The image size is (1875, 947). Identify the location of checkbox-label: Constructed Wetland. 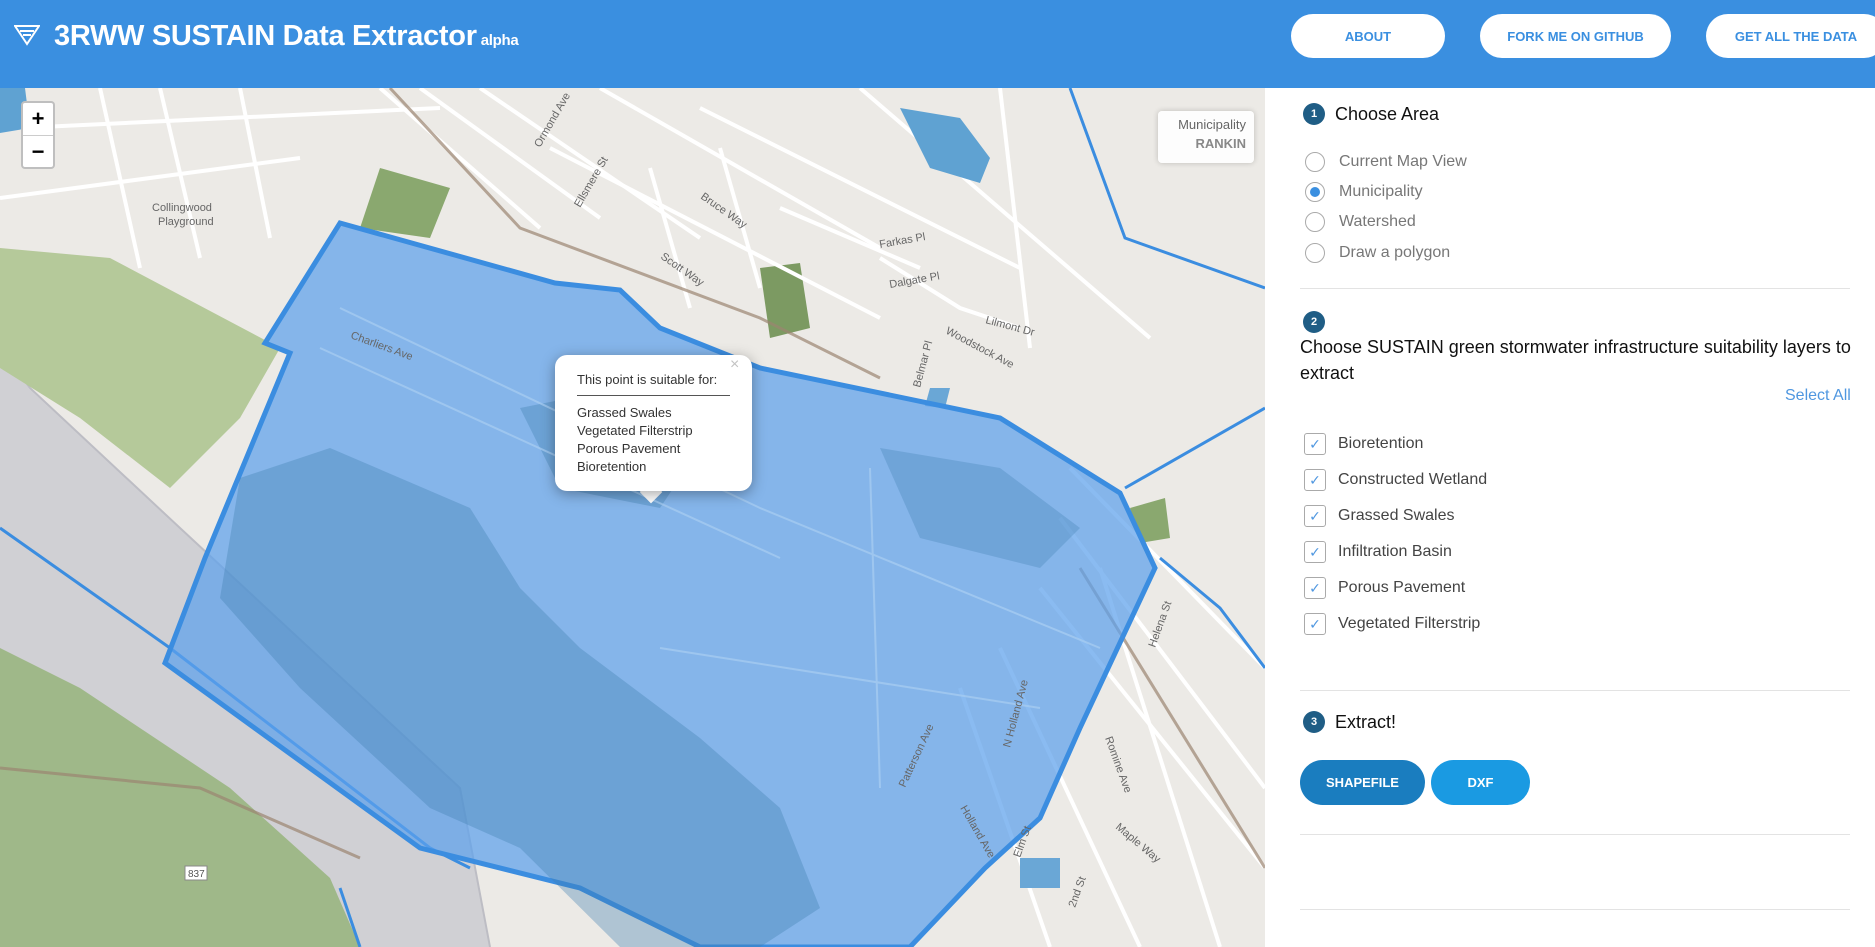
(1413, 479).